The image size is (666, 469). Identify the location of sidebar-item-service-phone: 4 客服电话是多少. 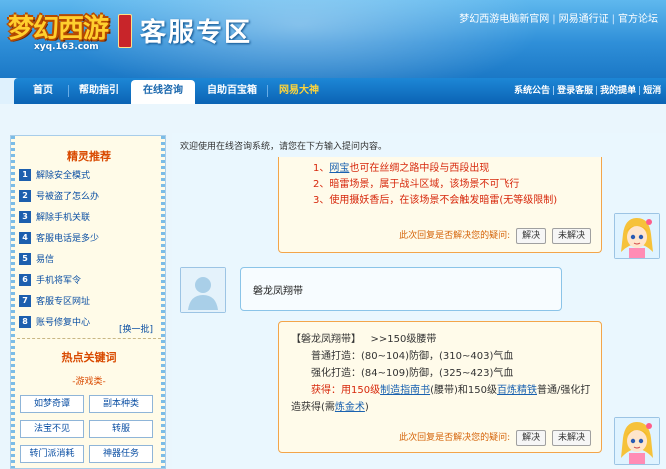
(59, 239).